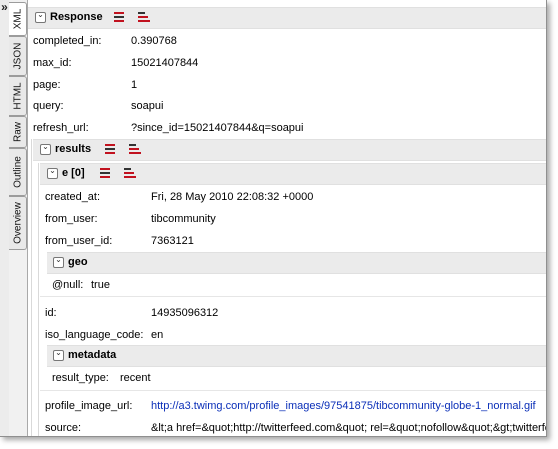 This screenshot has width=558, height=449. I want to click on field-value: recent, so click(135, 378).